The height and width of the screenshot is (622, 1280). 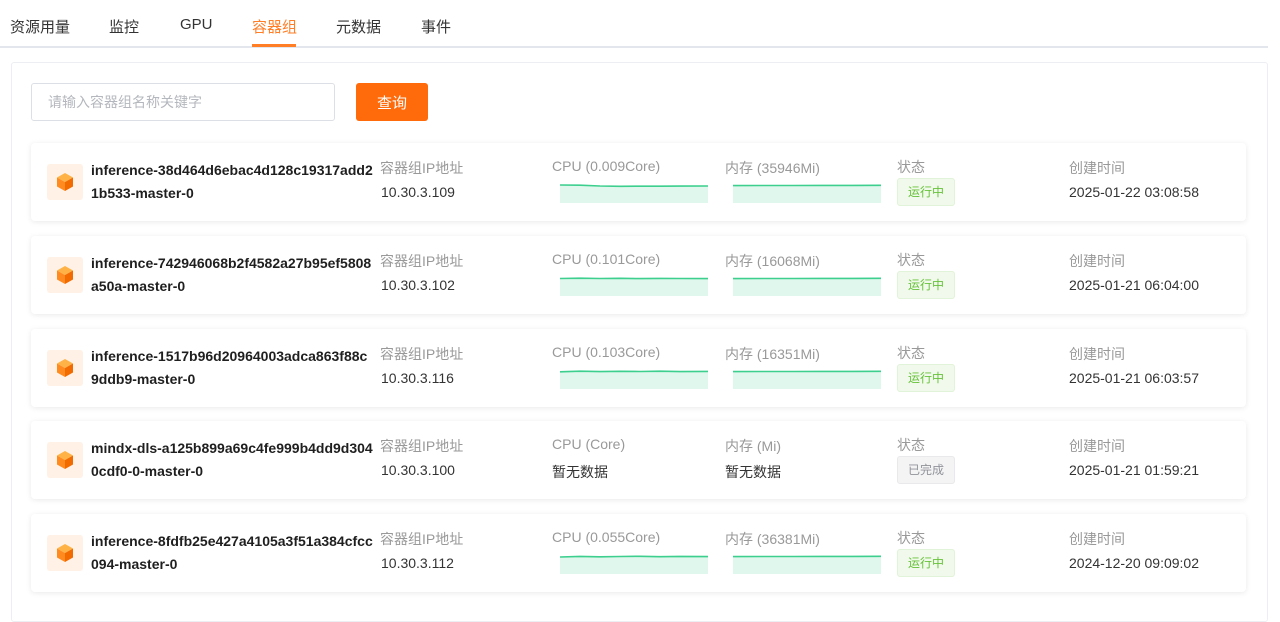 What do you see at coordinates (40, 26) in the screenshot?
I see `tab-resource-usage: 资源用量` at bounding box center [40, 26].